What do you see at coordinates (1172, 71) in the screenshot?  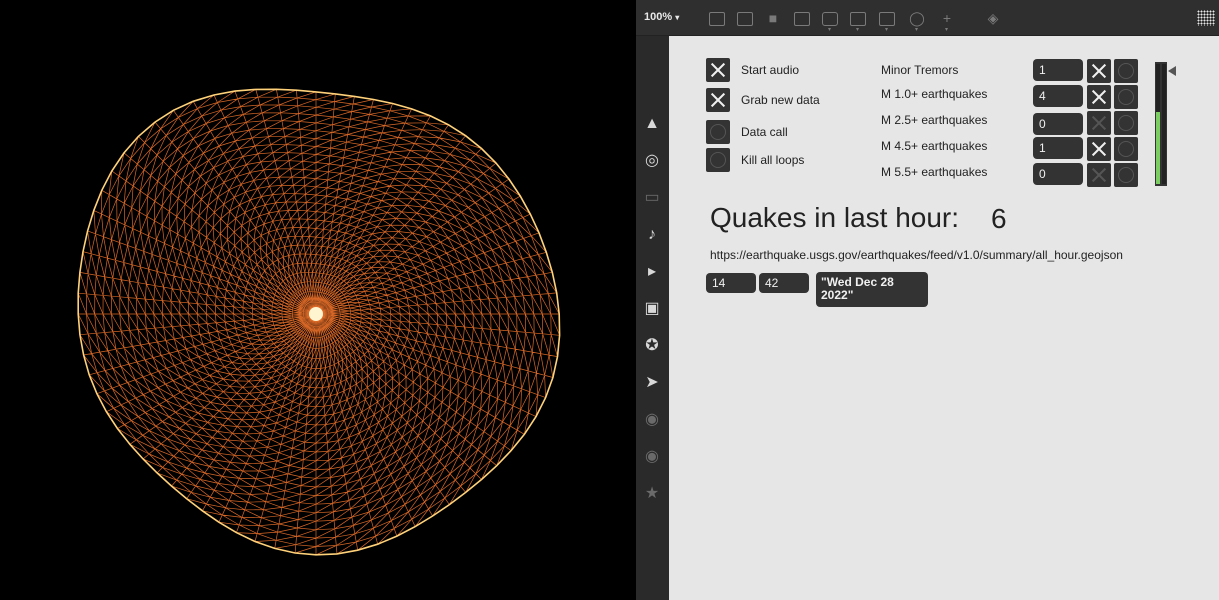 I see `meter-pointer-icon` at bounding box center [1172, 71].